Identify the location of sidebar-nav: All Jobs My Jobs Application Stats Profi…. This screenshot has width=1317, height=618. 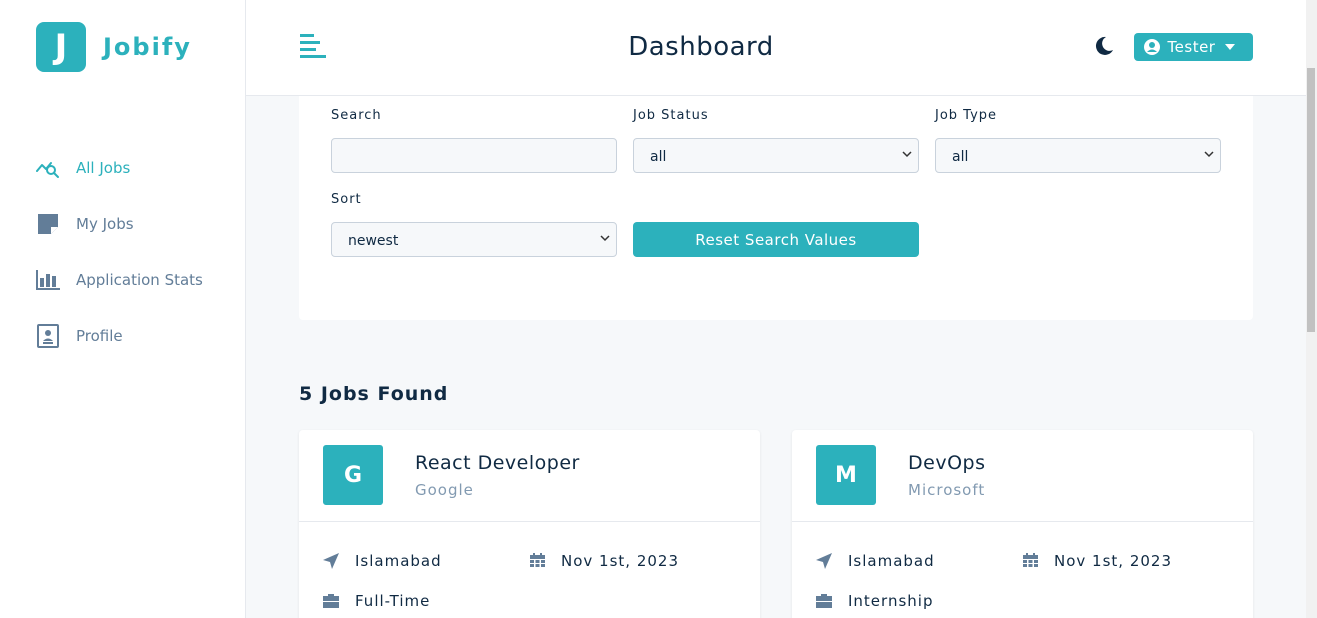
(119, 252).